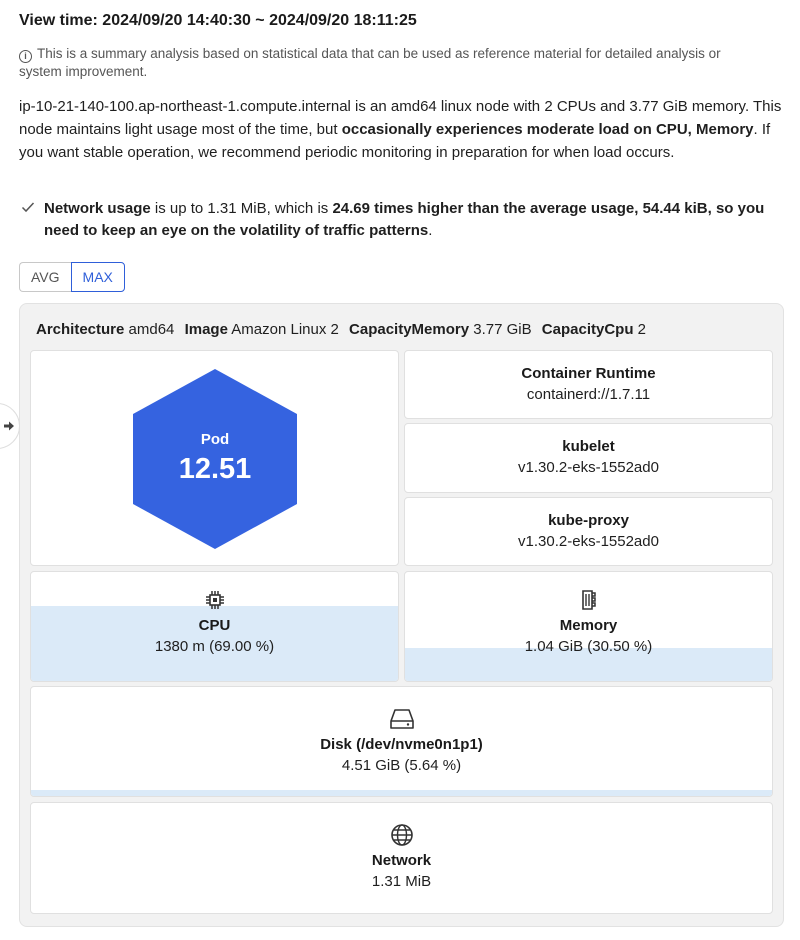  Describe the element at coordinates (588, 458) in the screenshot. I see `kubelet-card: kubelet v1.30.2-eks-1552ad0` at that location.